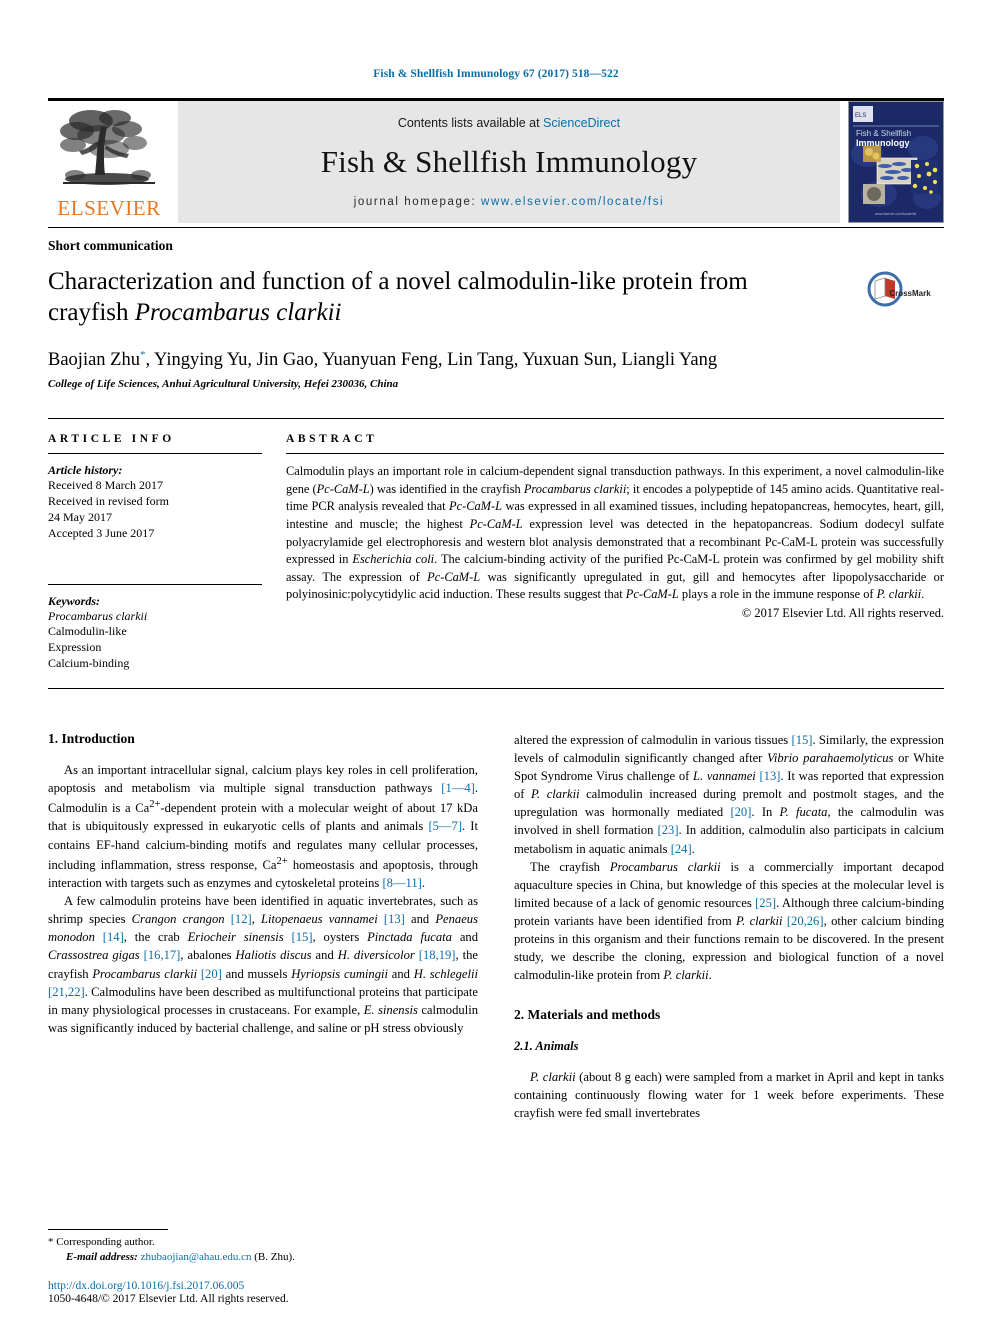  Describe the element at coordinates (208, 955) in the screenshot. I see `text-frag: , abalones` at that location.